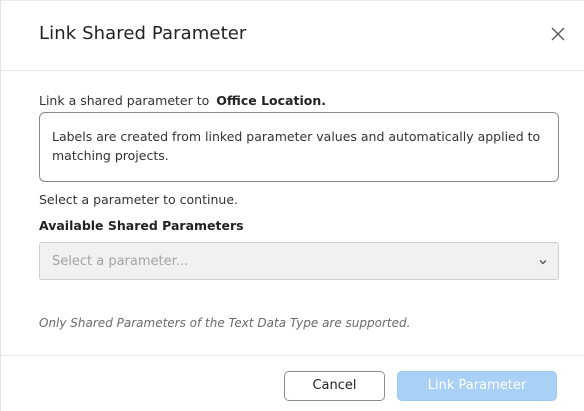  What do you see at coordinates (138, 199) in the screenshot?
I see `prompt-text: Select a parameter to continue.` at bounding box center [138, 199].